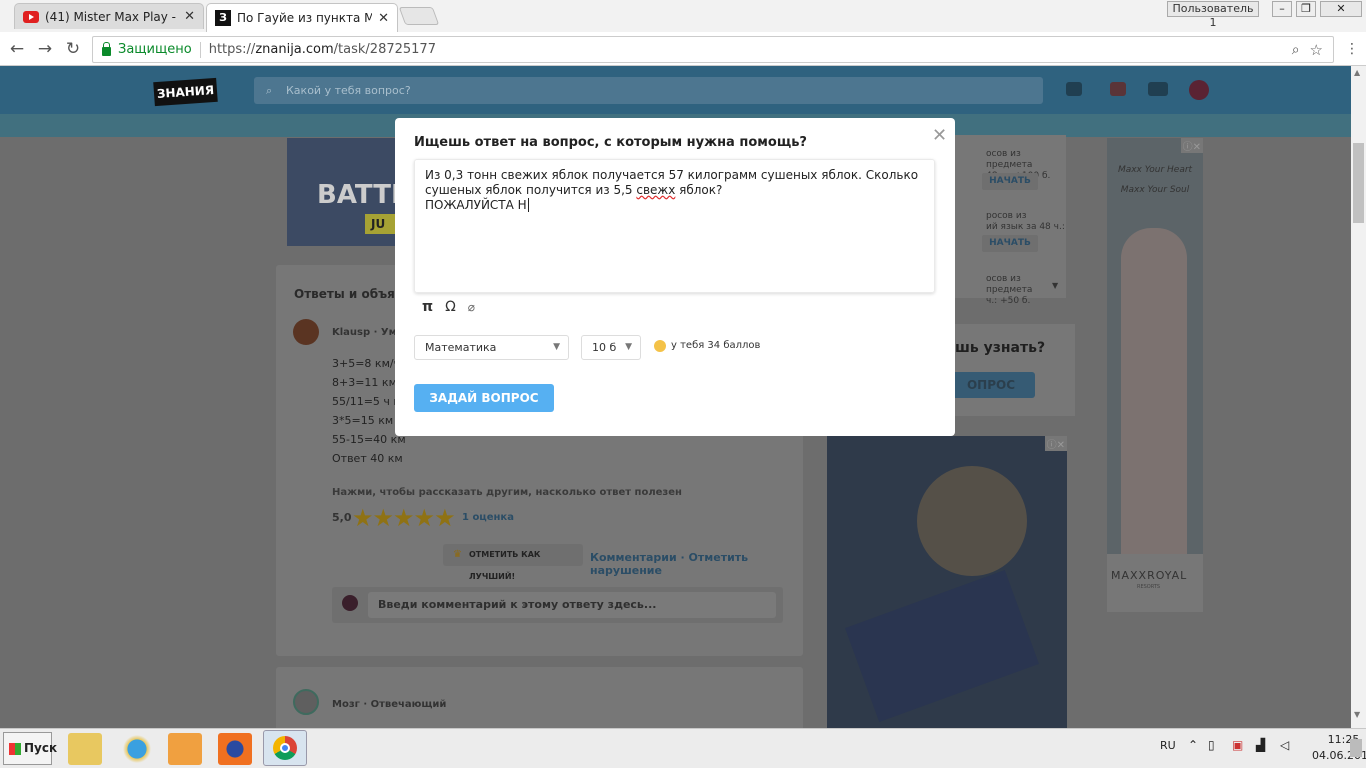 Image resolution: width=1366 pixels, height=768 pixels. Describe the element at coordinates (699, 190) in the screenshot. I see `question-text: яблок?` at that location.